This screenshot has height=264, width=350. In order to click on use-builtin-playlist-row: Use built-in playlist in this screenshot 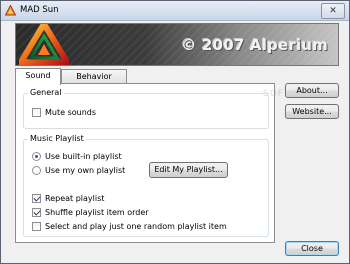, I will do `click(77, 156)`.